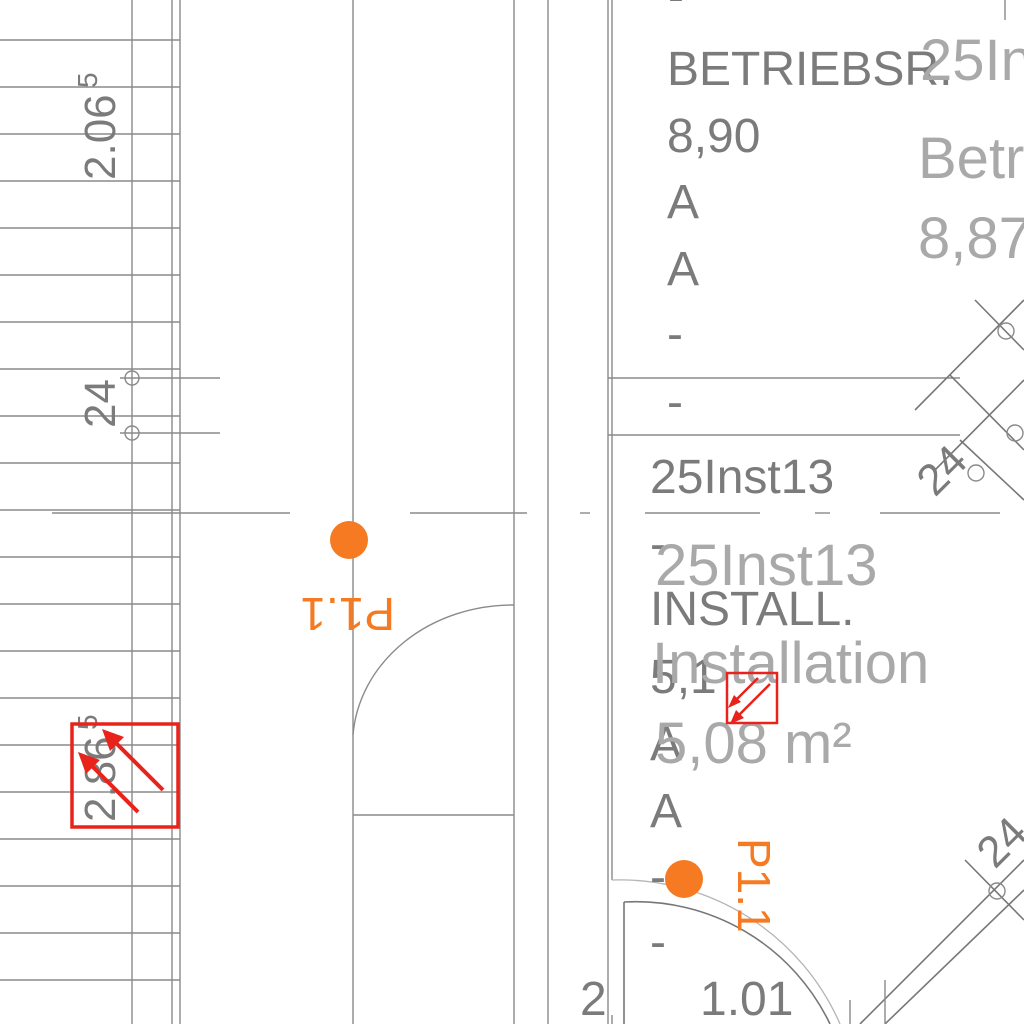 The image size is (1024, 1024). What do you see at coordinates (722, 885) in the screenshot?
I see `marker-p1-right: P1.1` at bounding box center [722, 885].